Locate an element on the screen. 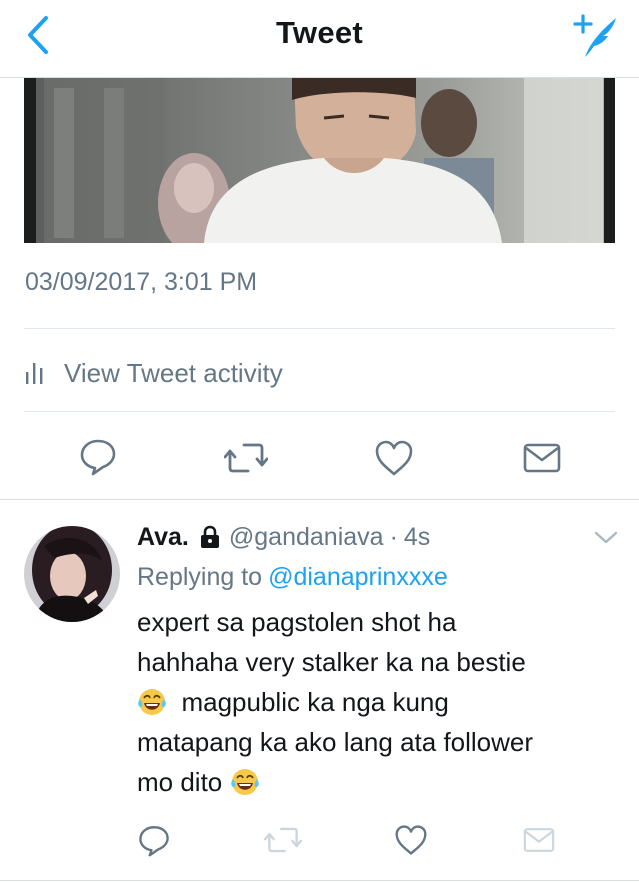  page-title: Tweet is located at coordinates (319, 32).